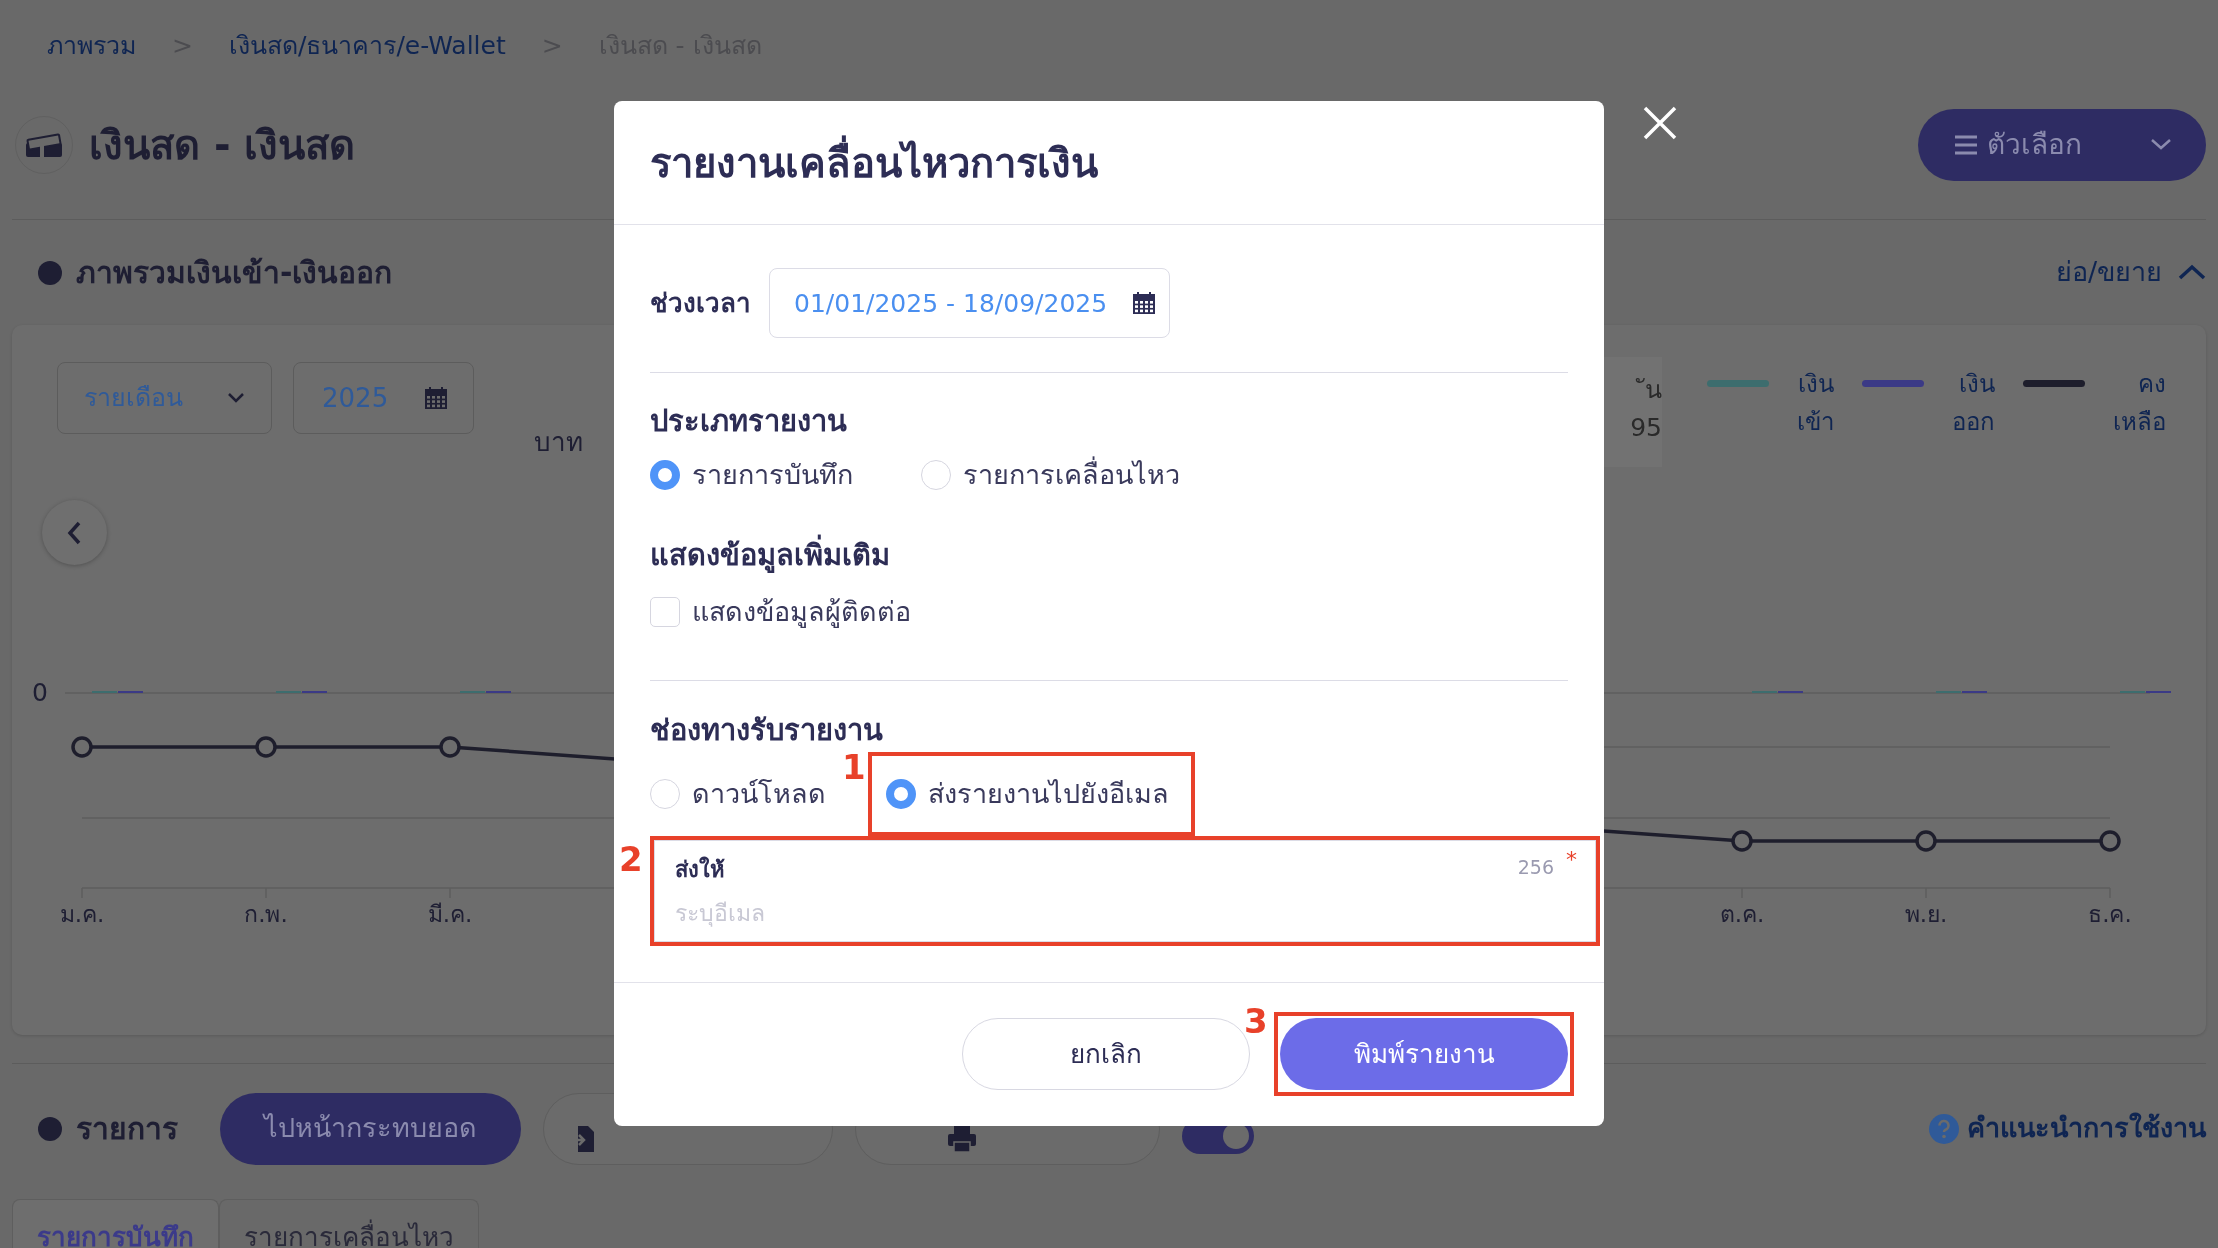 The width and height of the screenshot is (2218, 1248). Describe the element at coordinates (1535, 868) in the screenshot. I see `character-counter: 256` at that location.